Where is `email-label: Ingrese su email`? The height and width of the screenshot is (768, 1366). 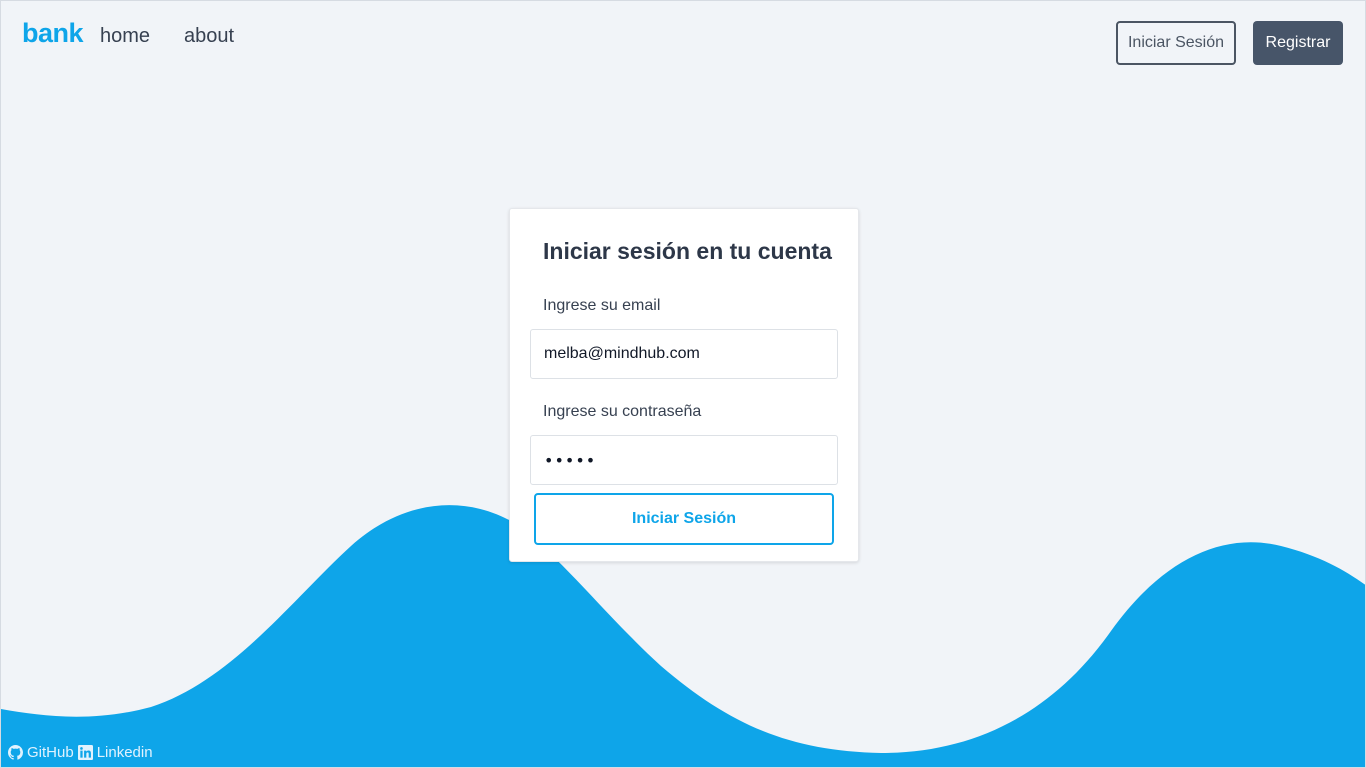
email-label: Ingrese su email is located at coordinates (602, 305).